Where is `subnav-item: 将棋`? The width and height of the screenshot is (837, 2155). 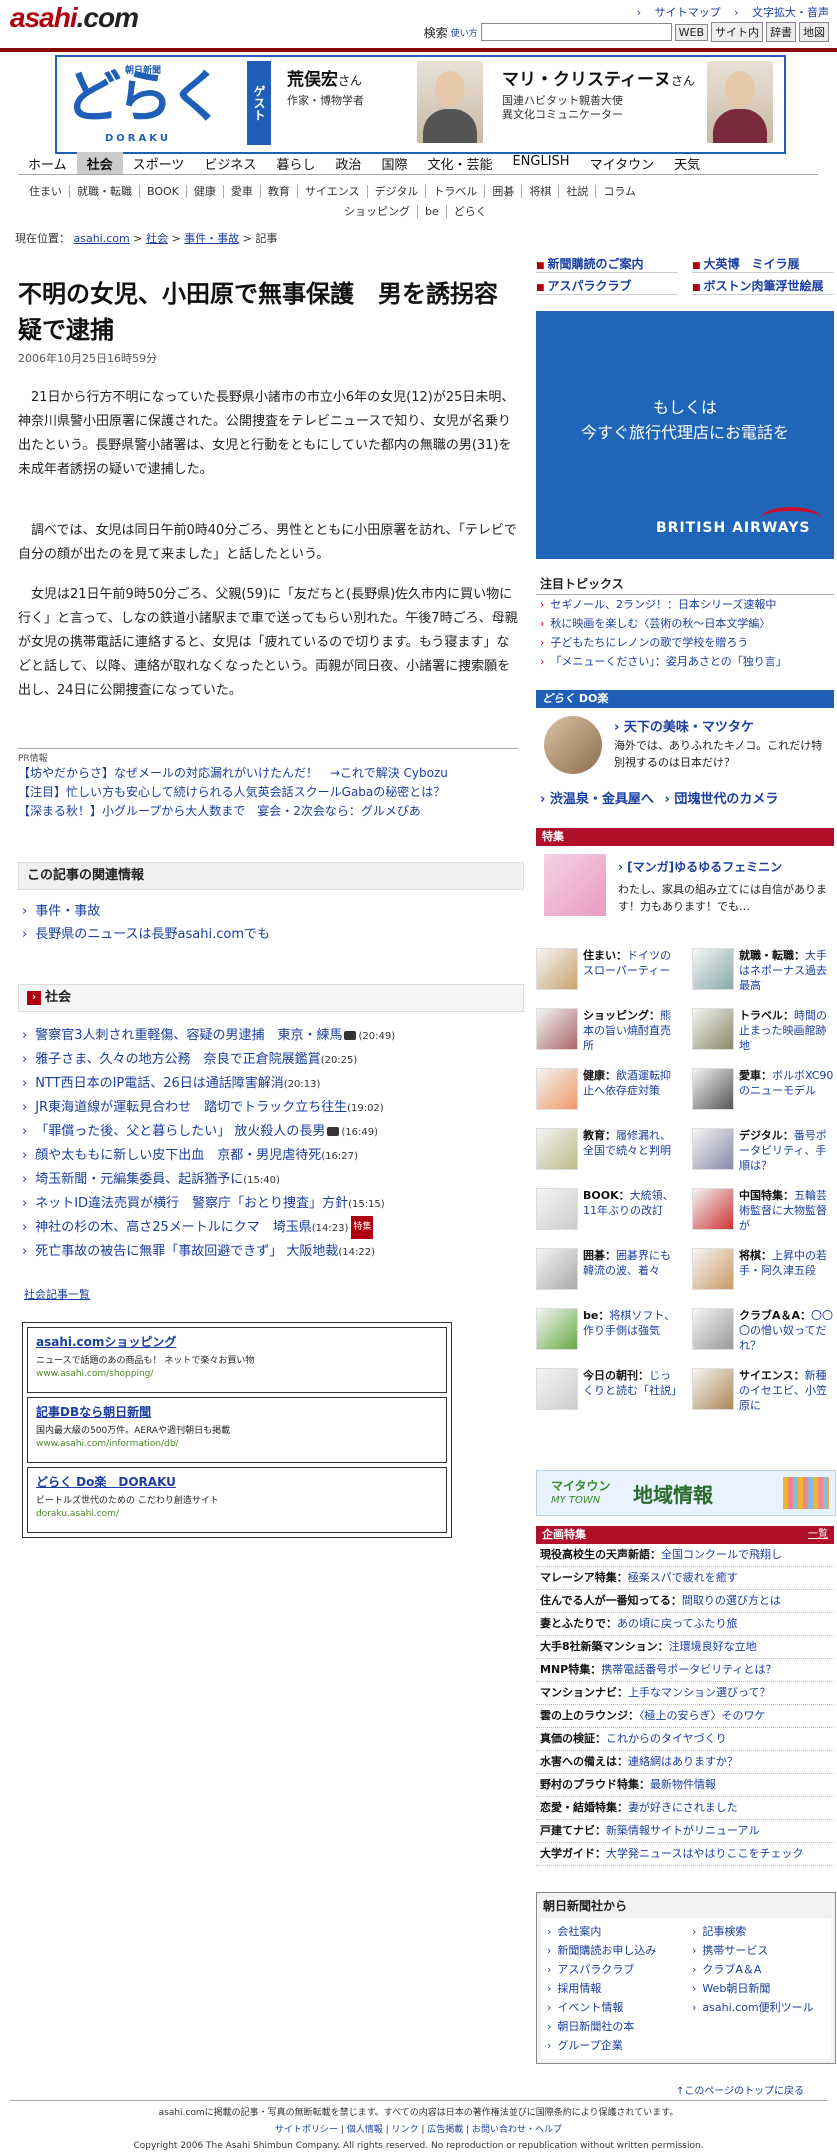
subnav-item: 将棋 is located at coordinates (540, 191).